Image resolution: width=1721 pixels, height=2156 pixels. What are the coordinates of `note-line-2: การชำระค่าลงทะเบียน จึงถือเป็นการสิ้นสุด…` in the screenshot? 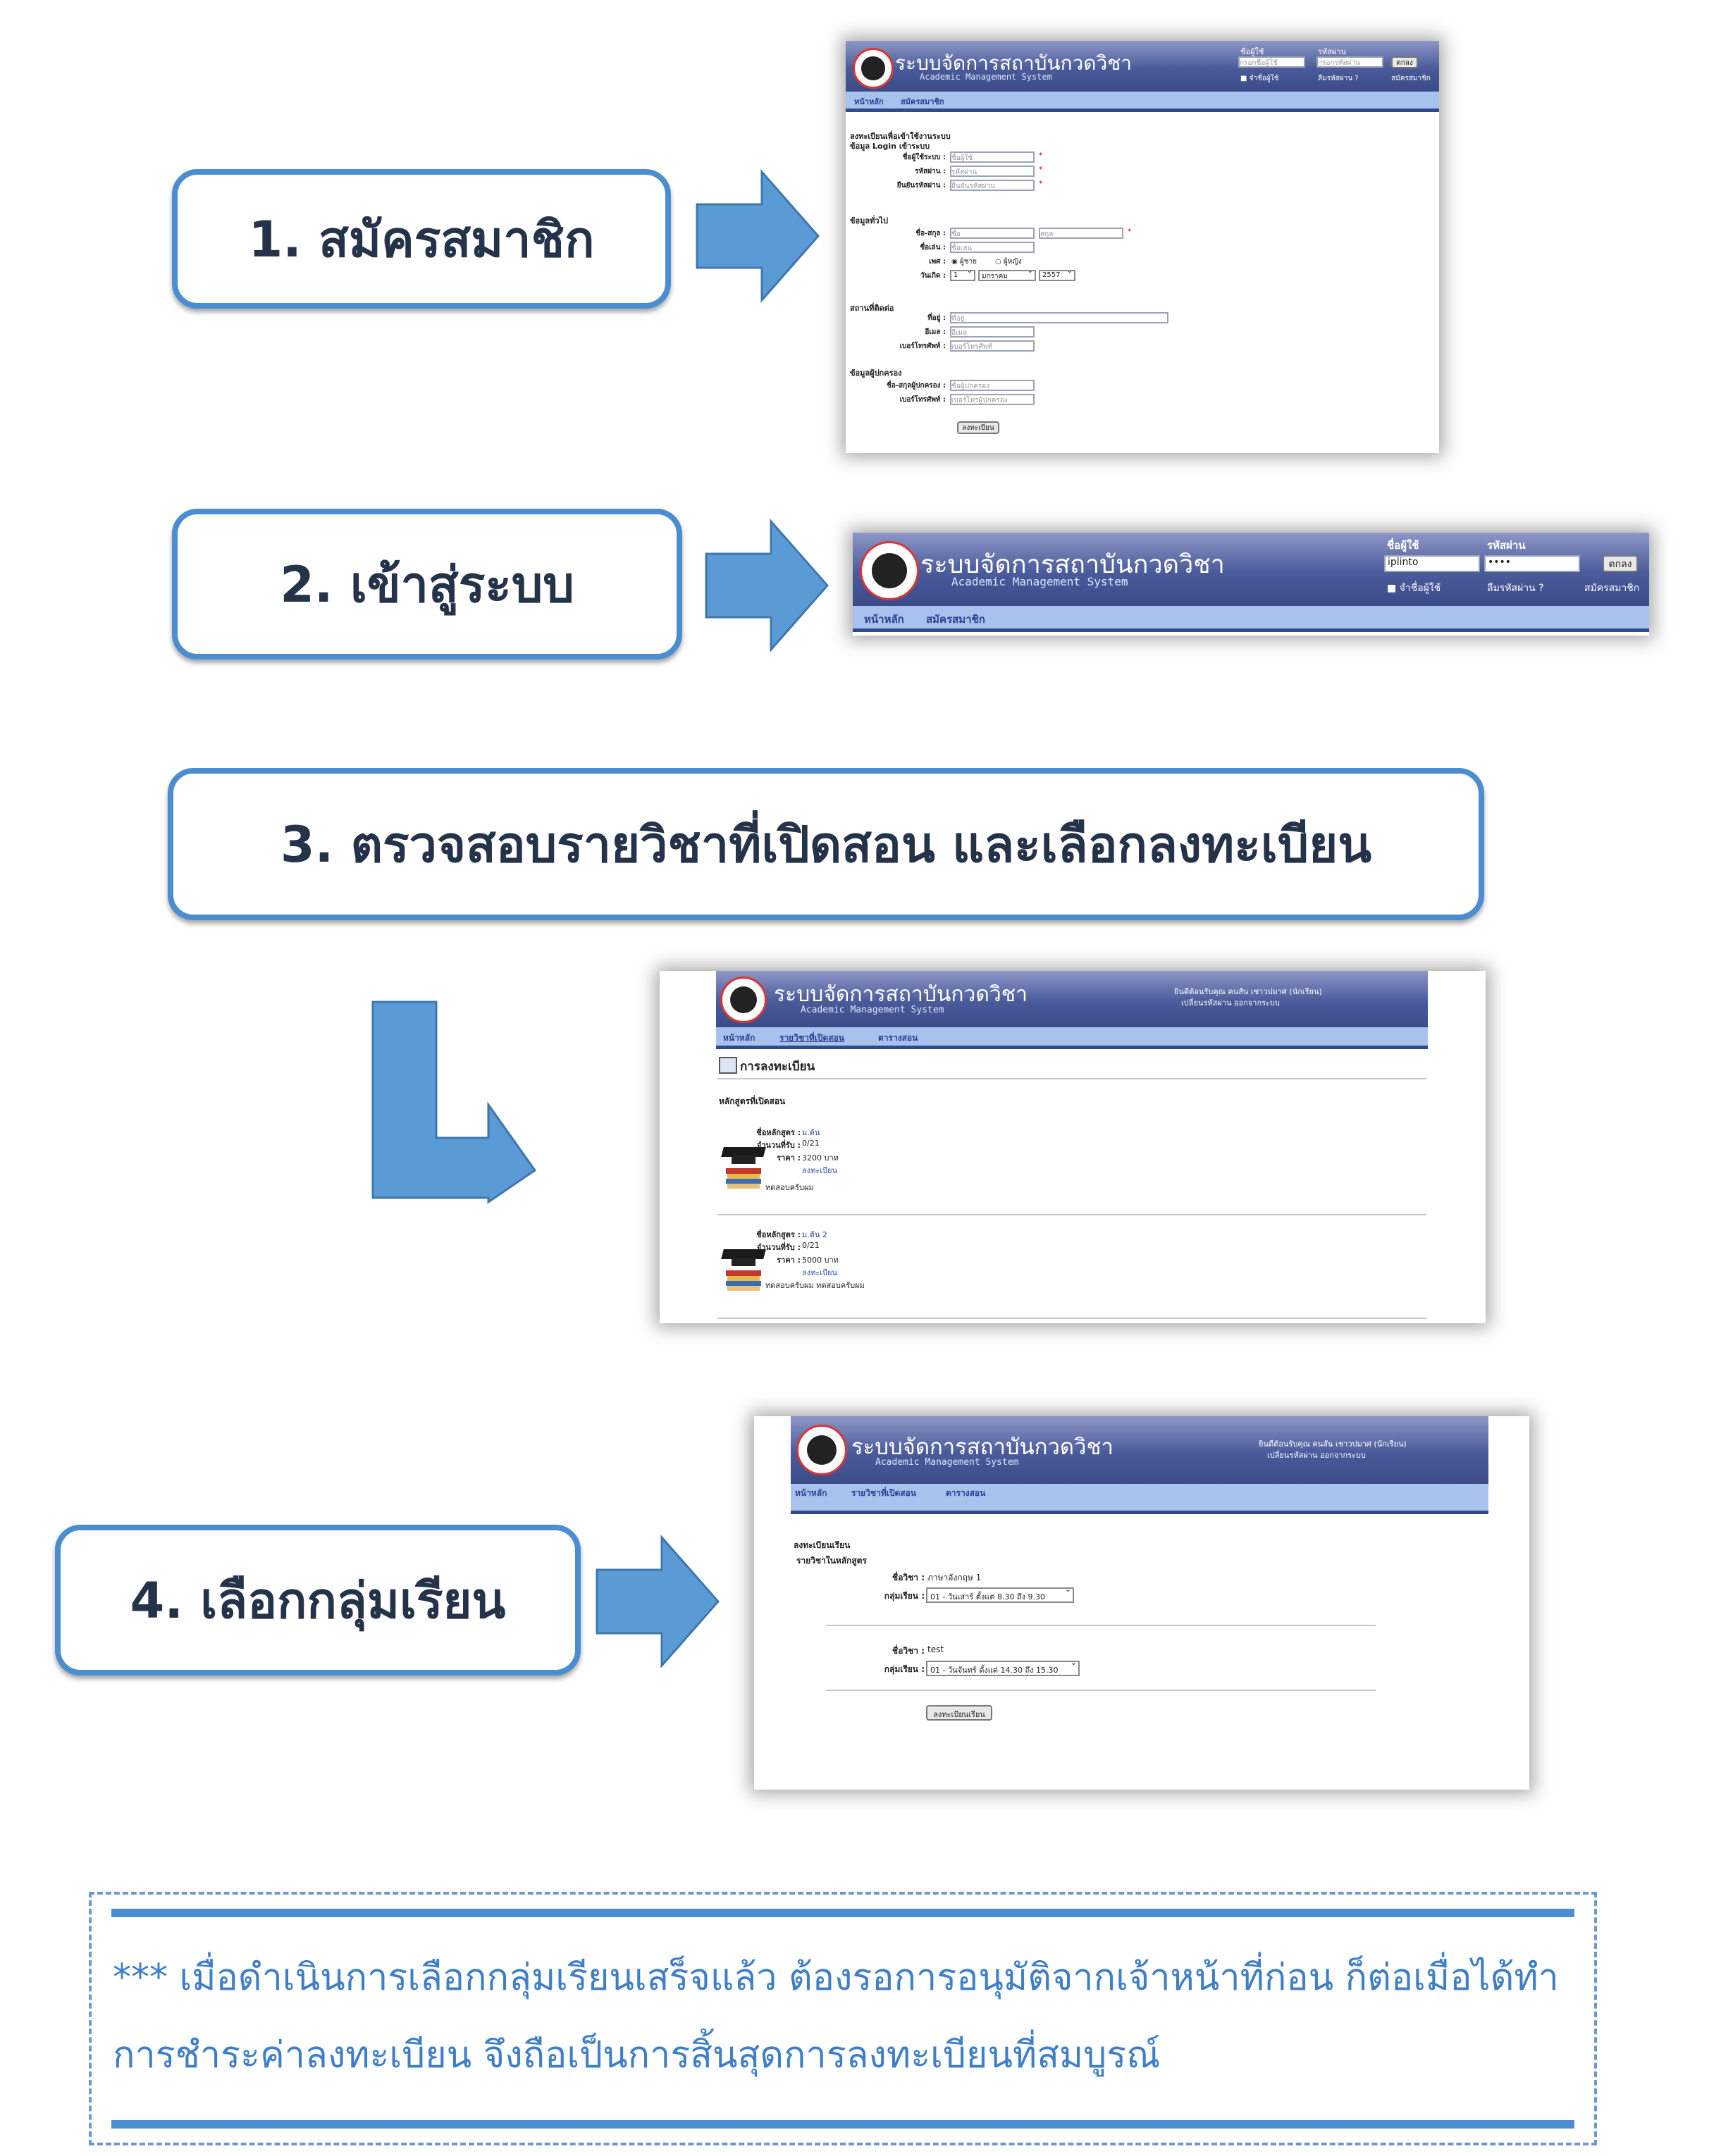 It's located at (637, 2055).